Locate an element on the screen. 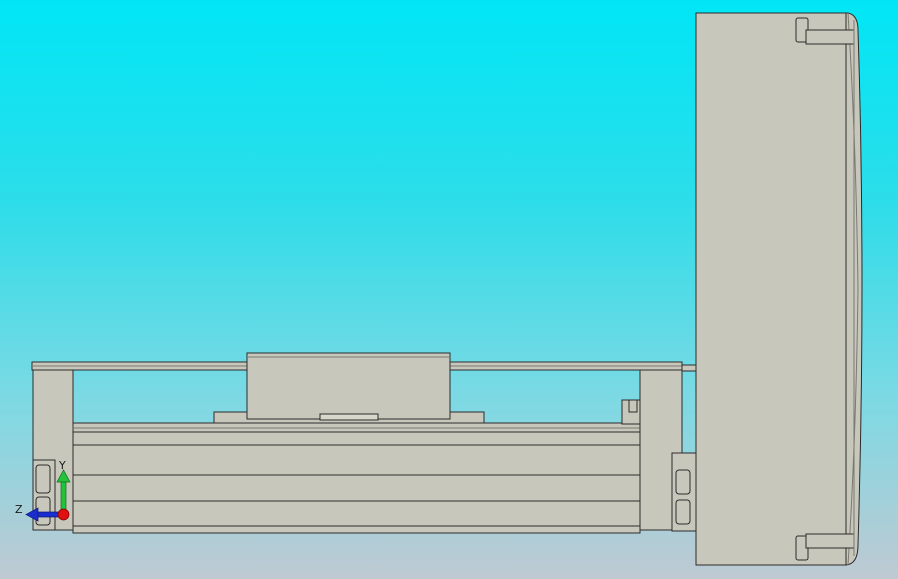 This screenshot has width=898, height=579. y-axis-label: Y is located at coordinates (62, 465).